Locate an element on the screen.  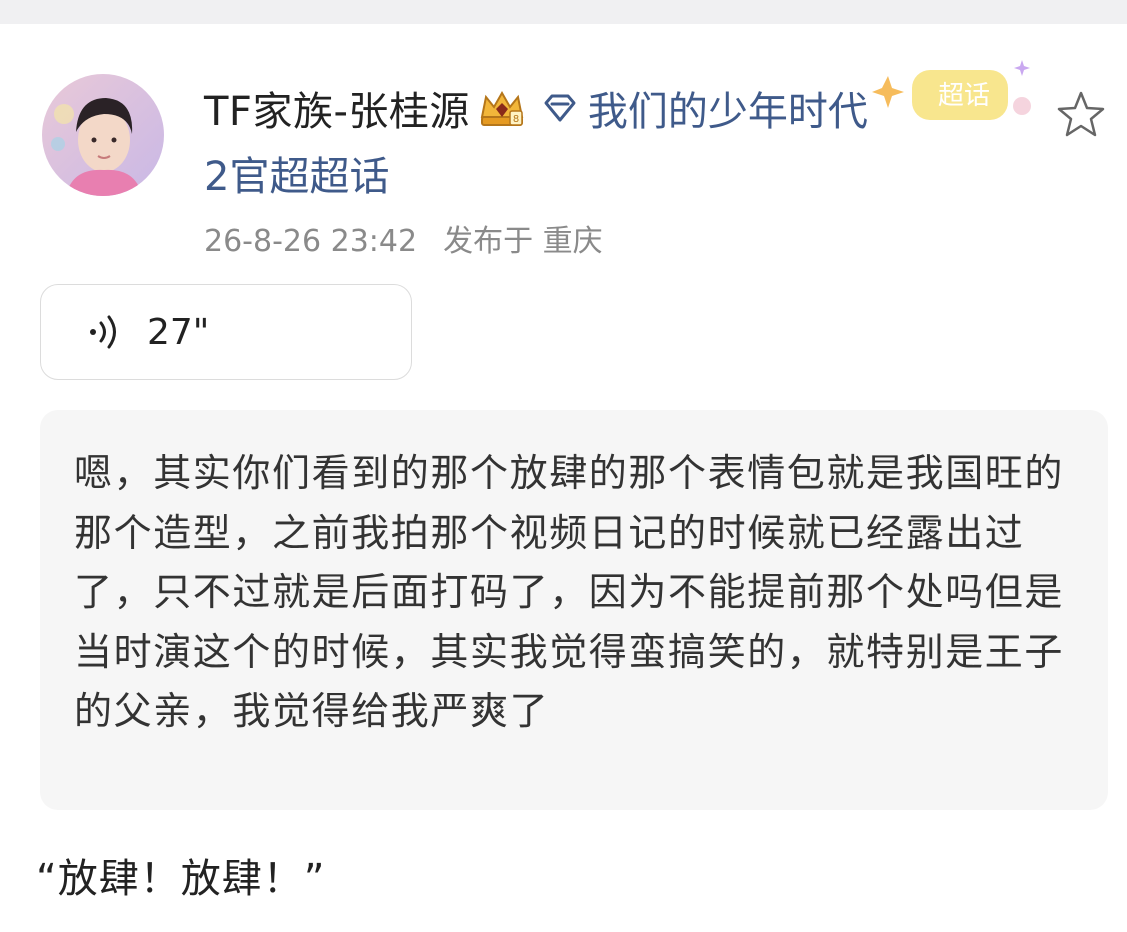
post-meta: 26-8-26 23:42 发布于 重庆 is located at coordinates (403, 238).